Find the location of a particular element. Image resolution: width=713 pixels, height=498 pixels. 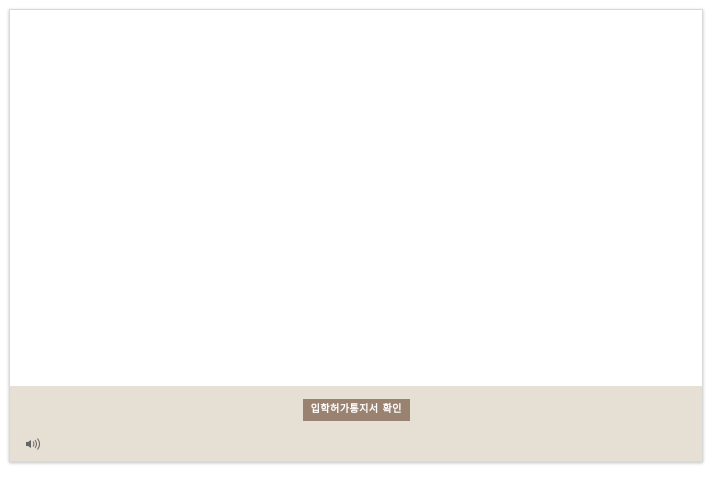

speaker-icon is located at coordinates (35, 442).